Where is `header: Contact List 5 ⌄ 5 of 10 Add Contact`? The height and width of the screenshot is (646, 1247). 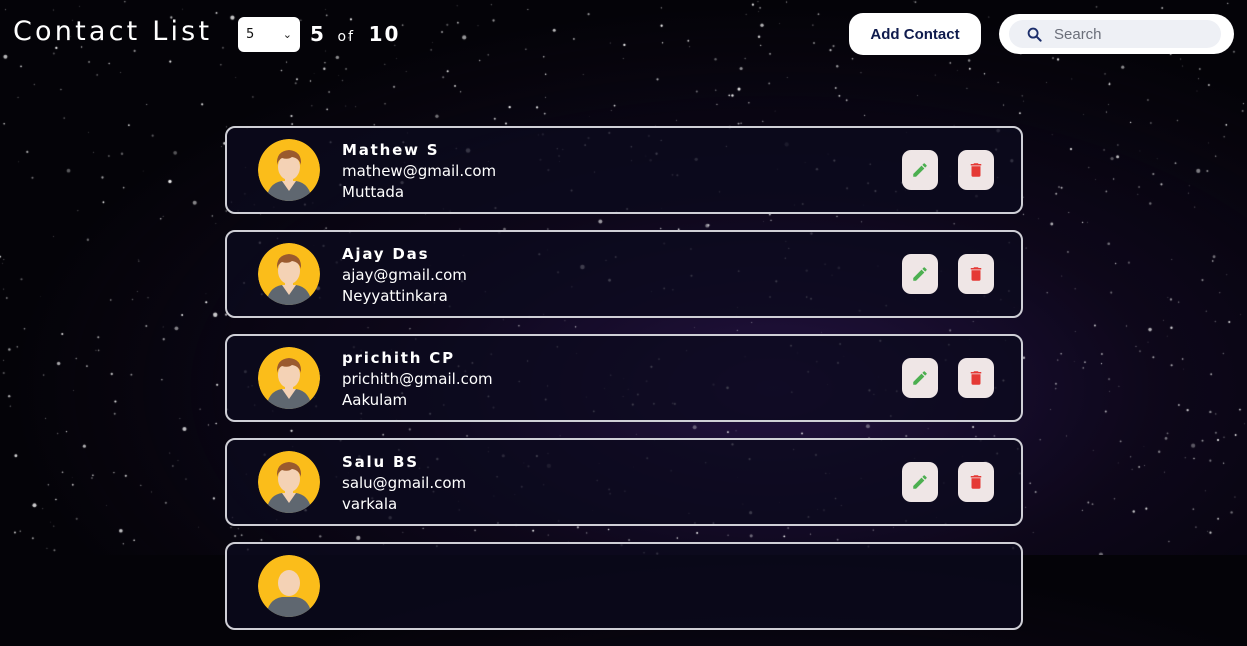
header: Contact List 5 ⌄ 5 of 10 Add Contact is located at coordinates (623, 35).